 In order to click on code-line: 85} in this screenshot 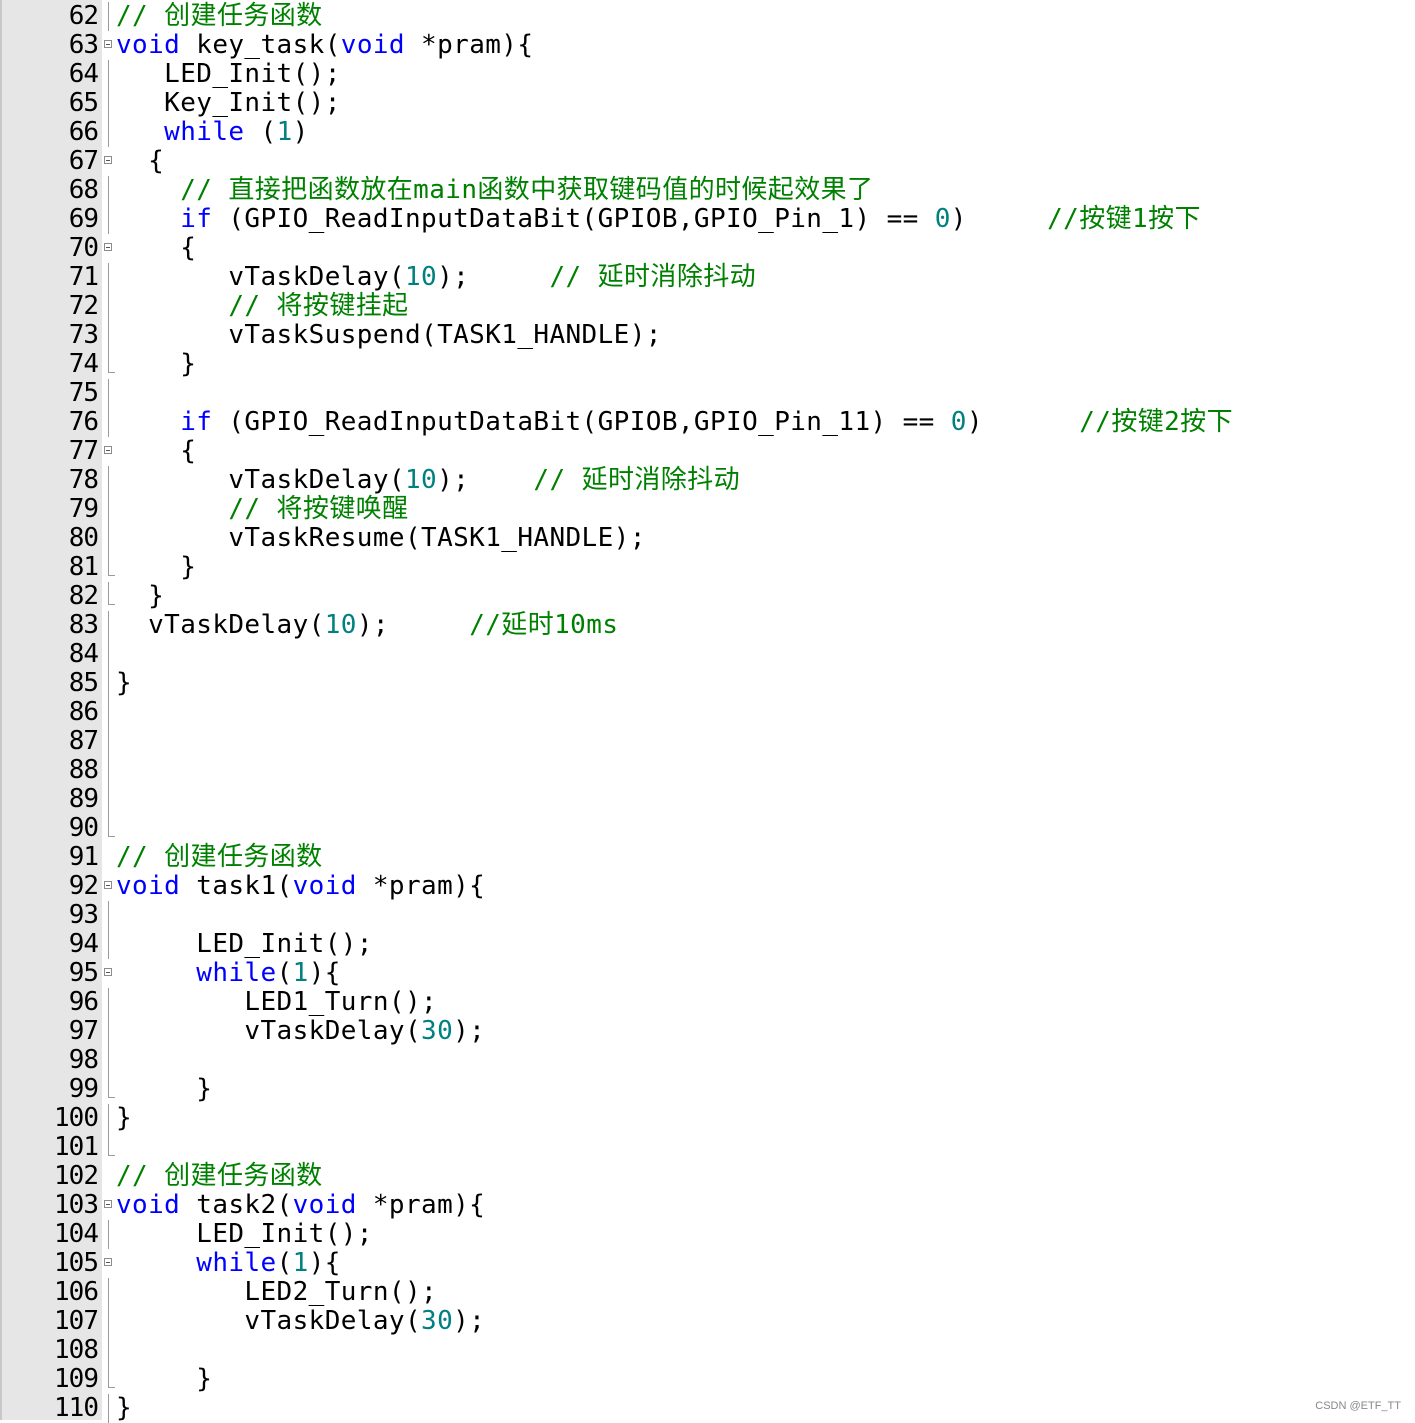, I will do `click(707, 683)`.